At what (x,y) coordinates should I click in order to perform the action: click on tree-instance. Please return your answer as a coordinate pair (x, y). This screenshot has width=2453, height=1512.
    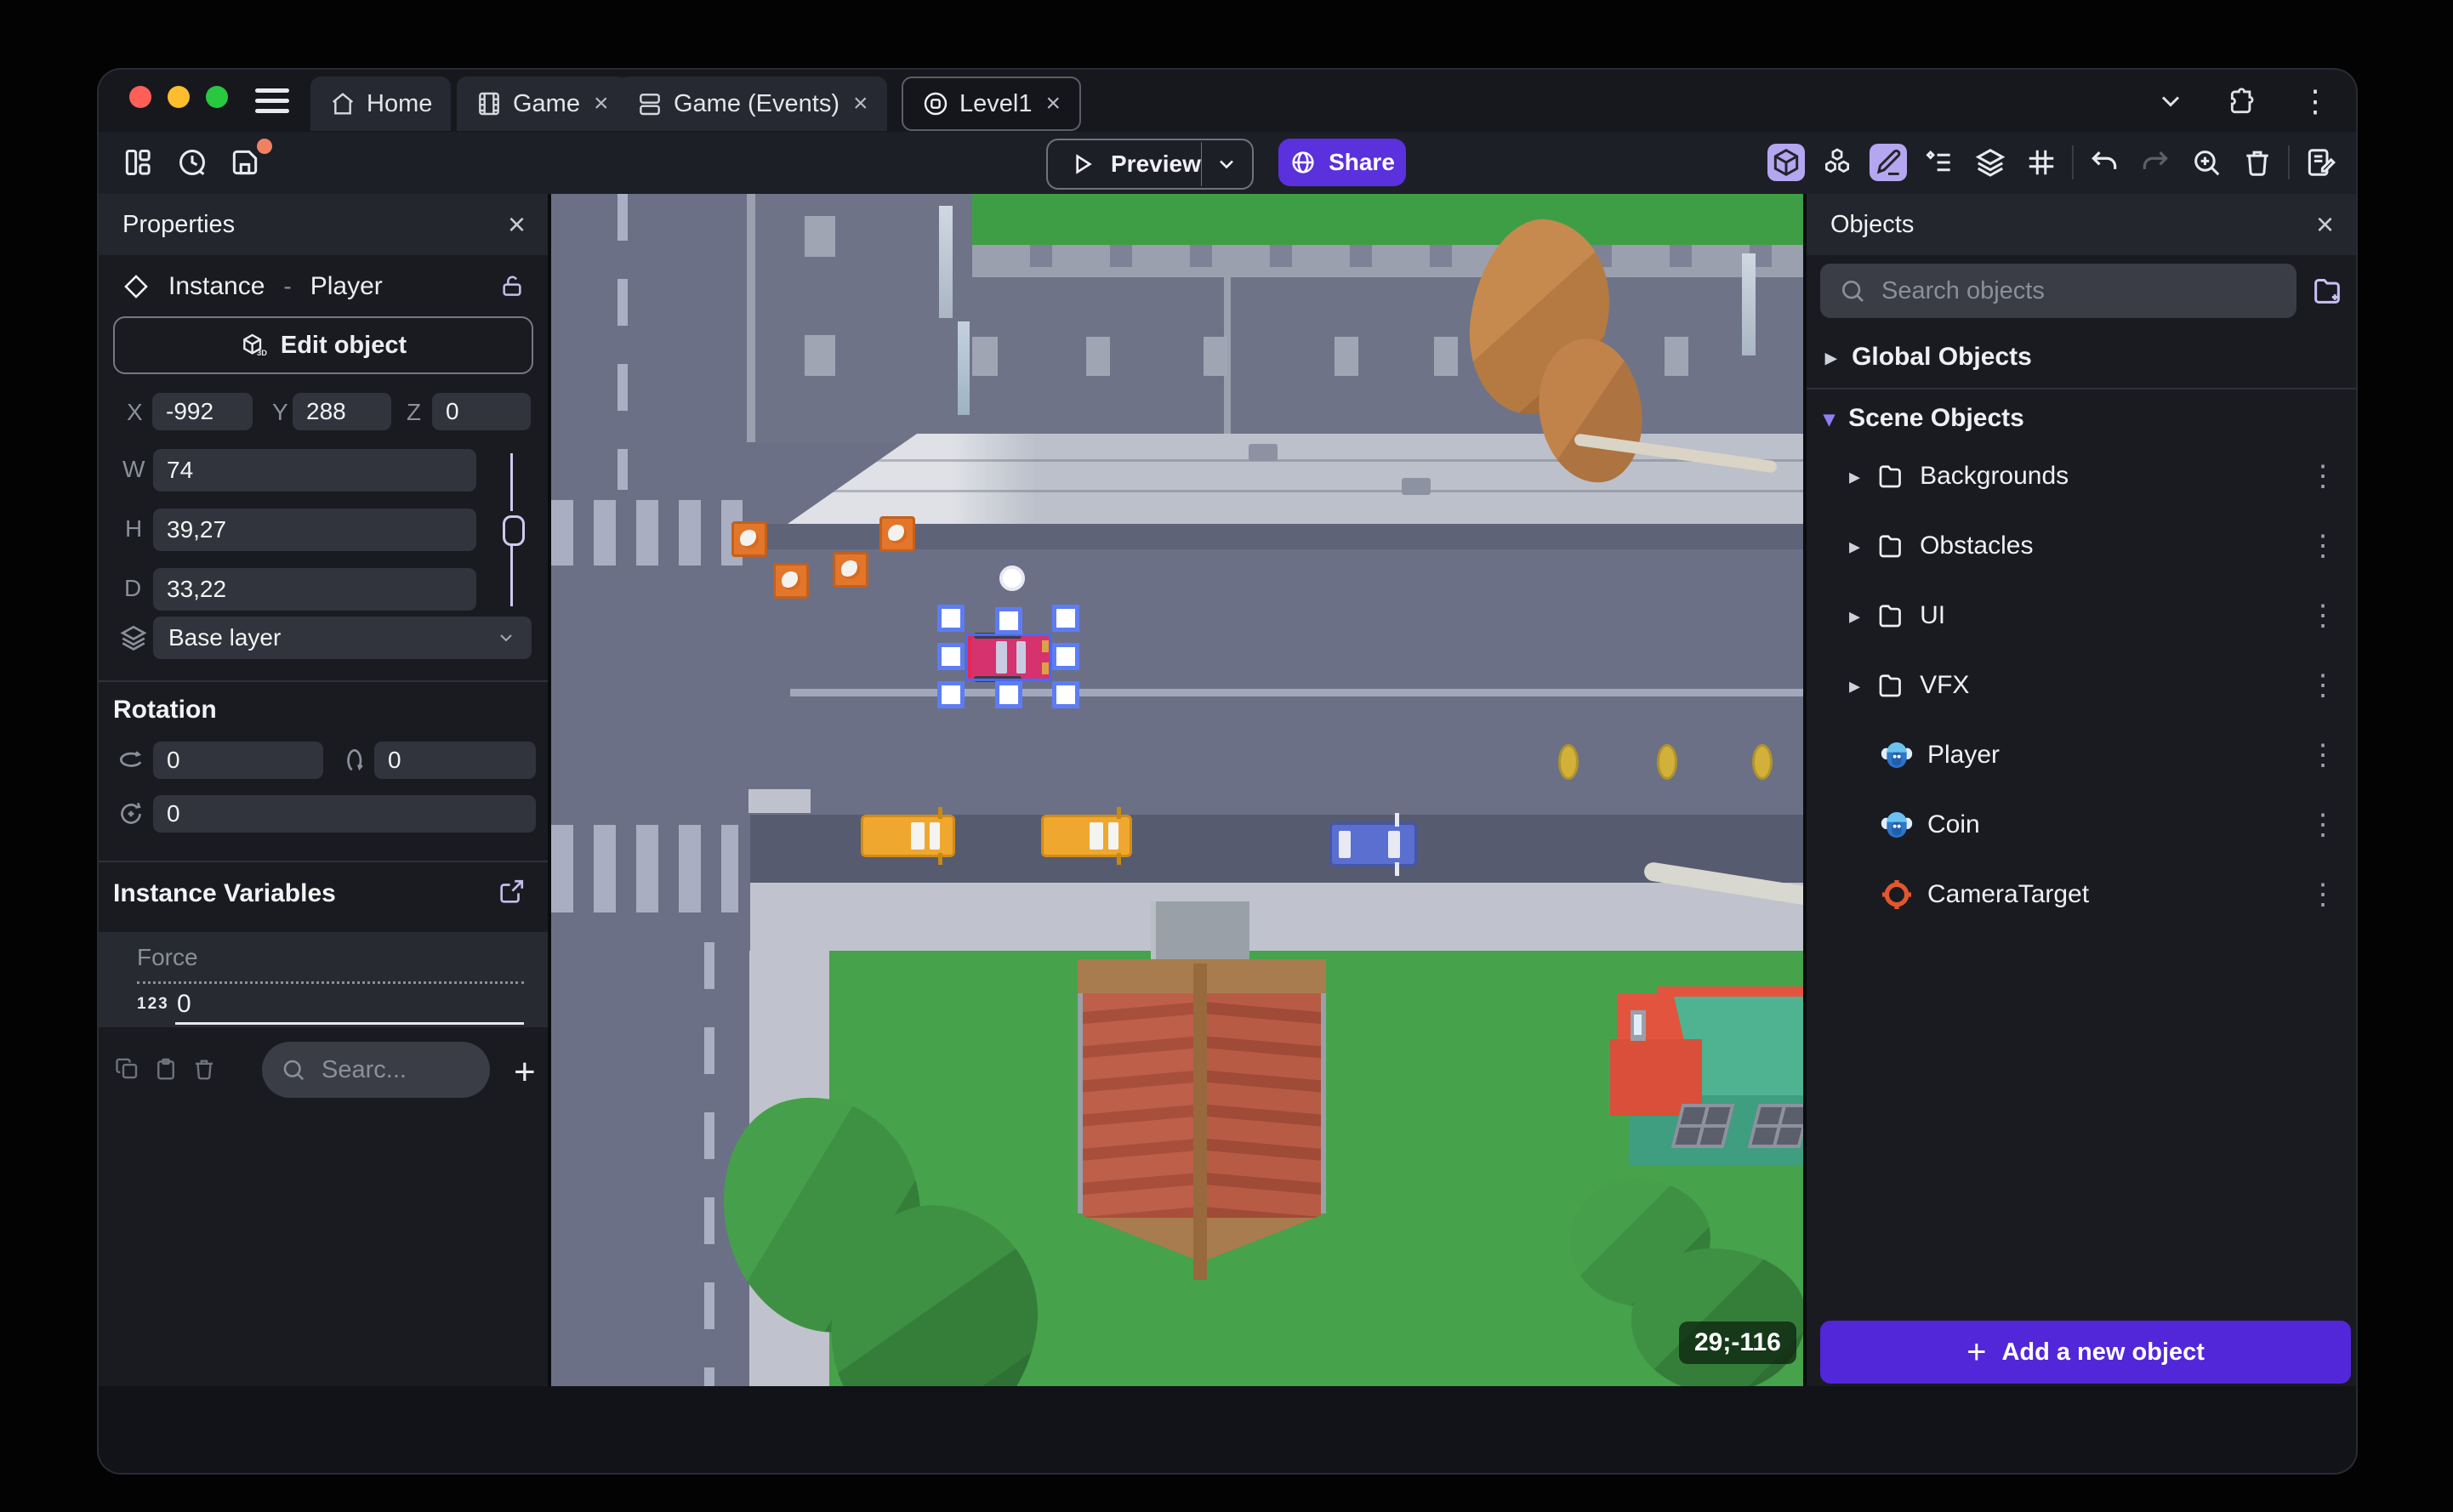
    Looking at the image, I should click on (1717, 1317).